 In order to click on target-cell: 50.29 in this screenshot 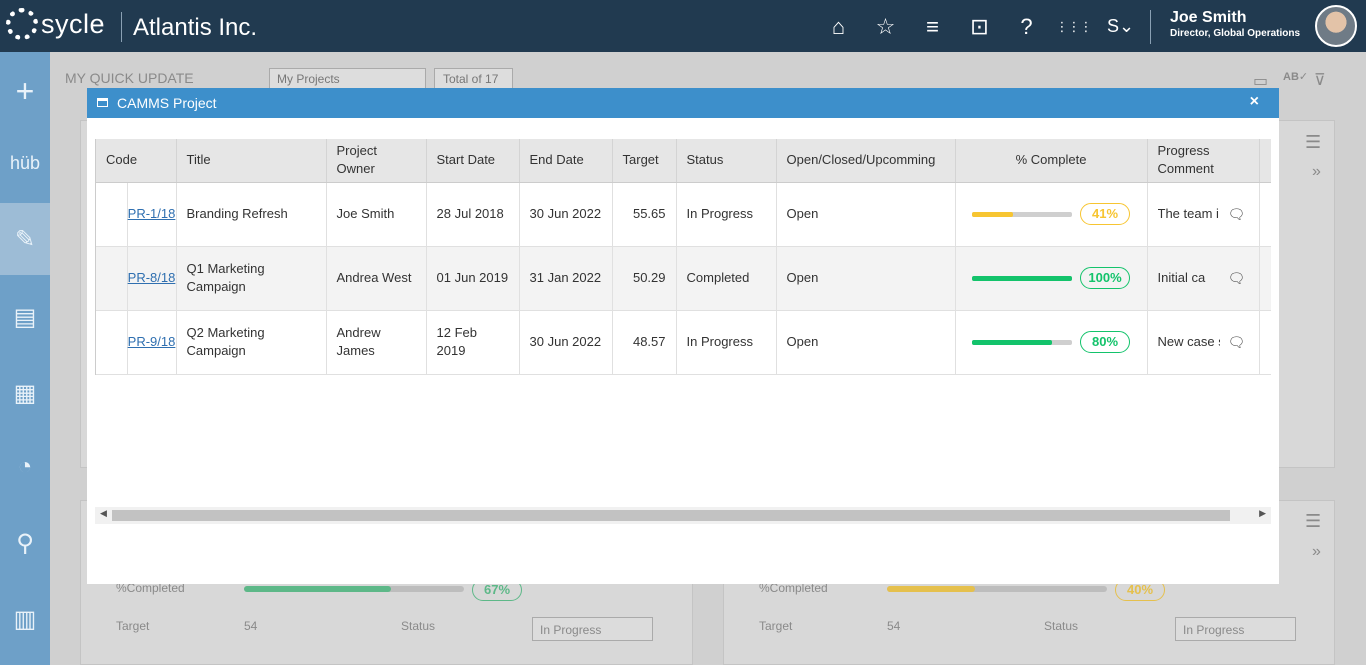, I will do `click(644, 278)`.